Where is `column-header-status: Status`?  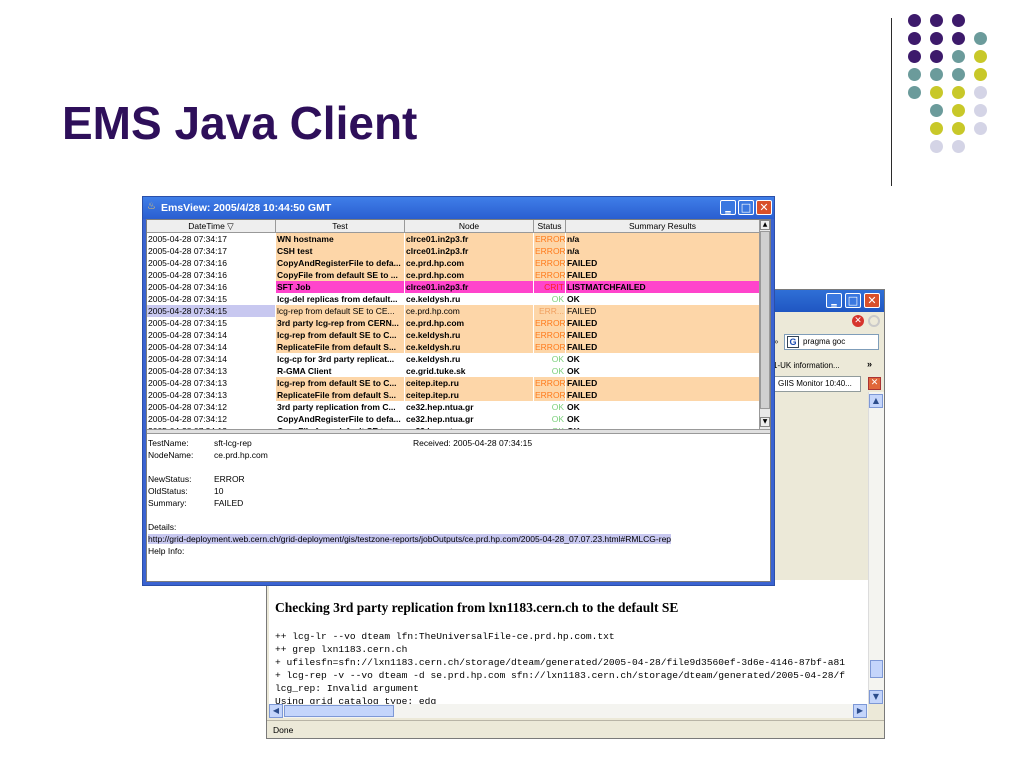
column-header-status: Status is located at coordinates (550, 226).